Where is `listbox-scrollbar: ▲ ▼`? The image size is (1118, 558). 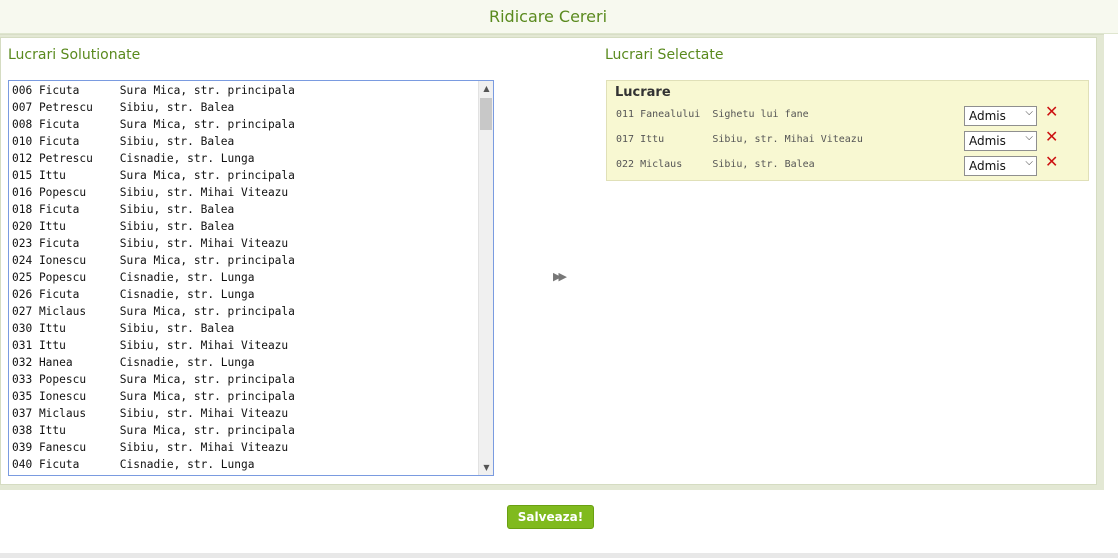
listbox-scrollbar: ▲ ▼ is located at coordinates (485, 278).